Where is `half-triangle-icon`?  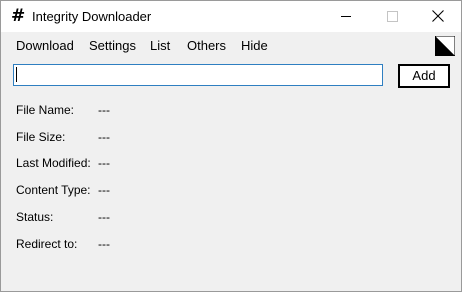 half-triangle-icon is located at coordinates (445, 46).